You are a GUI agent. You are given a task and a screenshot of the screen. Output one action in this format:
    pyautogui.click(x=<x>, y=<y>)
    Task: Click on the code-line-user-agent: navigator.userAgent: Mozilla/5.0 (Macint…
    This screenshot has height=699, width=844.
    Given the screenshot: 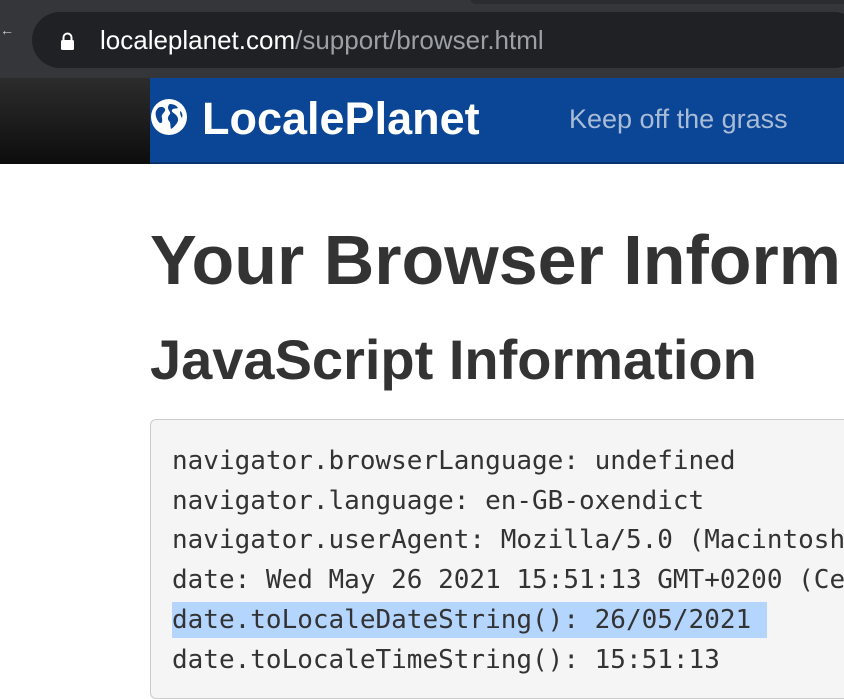 What is the action you would take?
    pyautogui.click(x=508, y=540)
    